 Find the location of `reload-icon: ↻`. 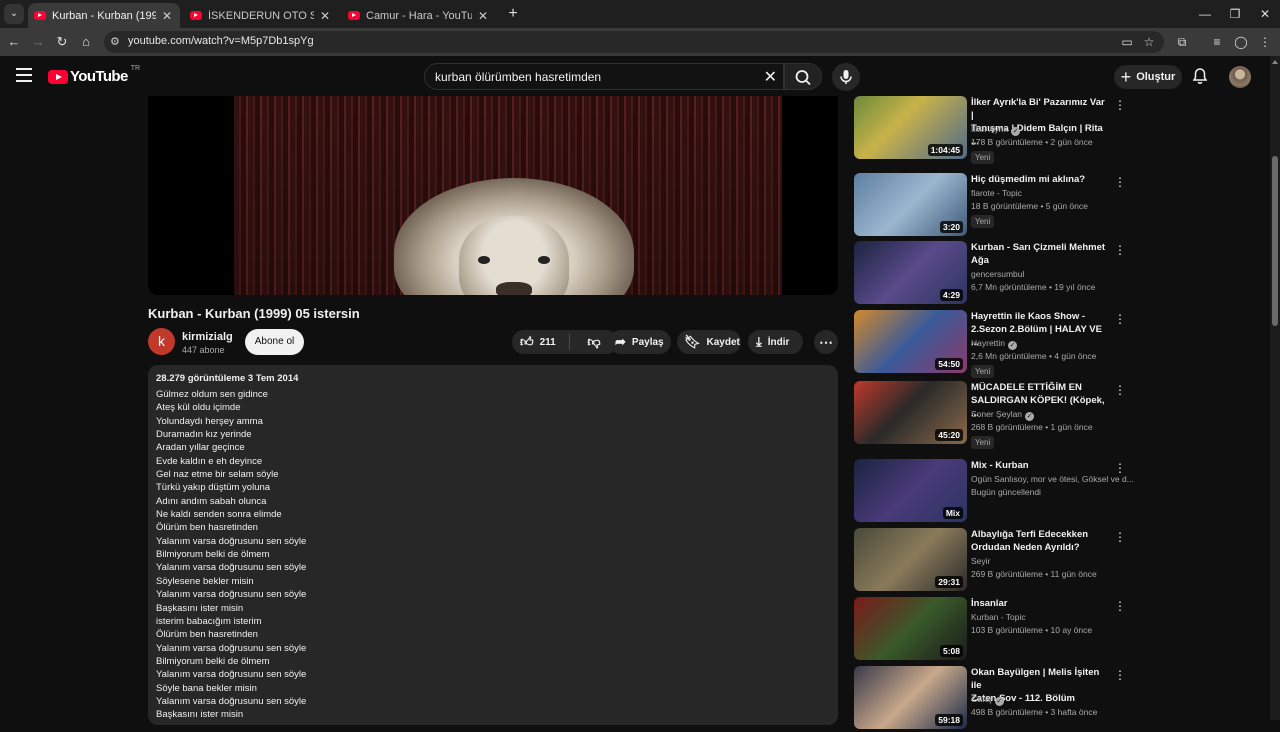

reload-icon: ↻ is located at coordinates (62, 42).